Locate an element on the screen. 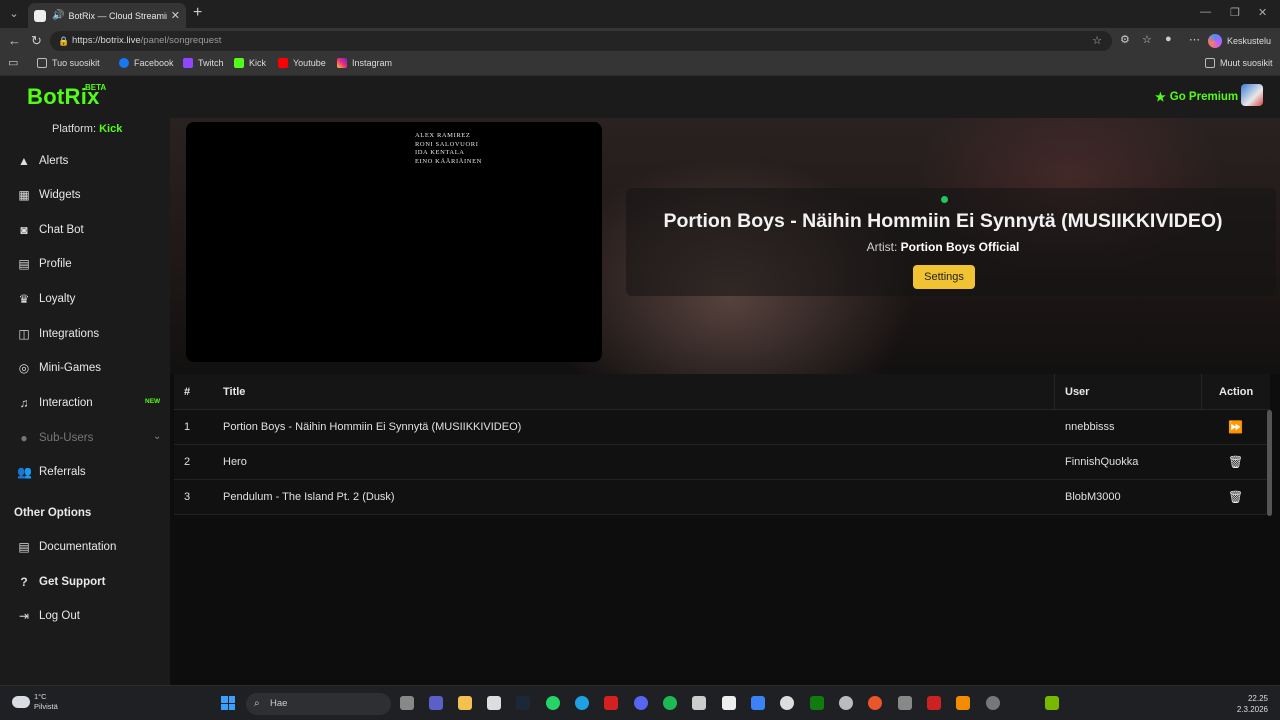  obs-icon is located at coordinates (787, 703).